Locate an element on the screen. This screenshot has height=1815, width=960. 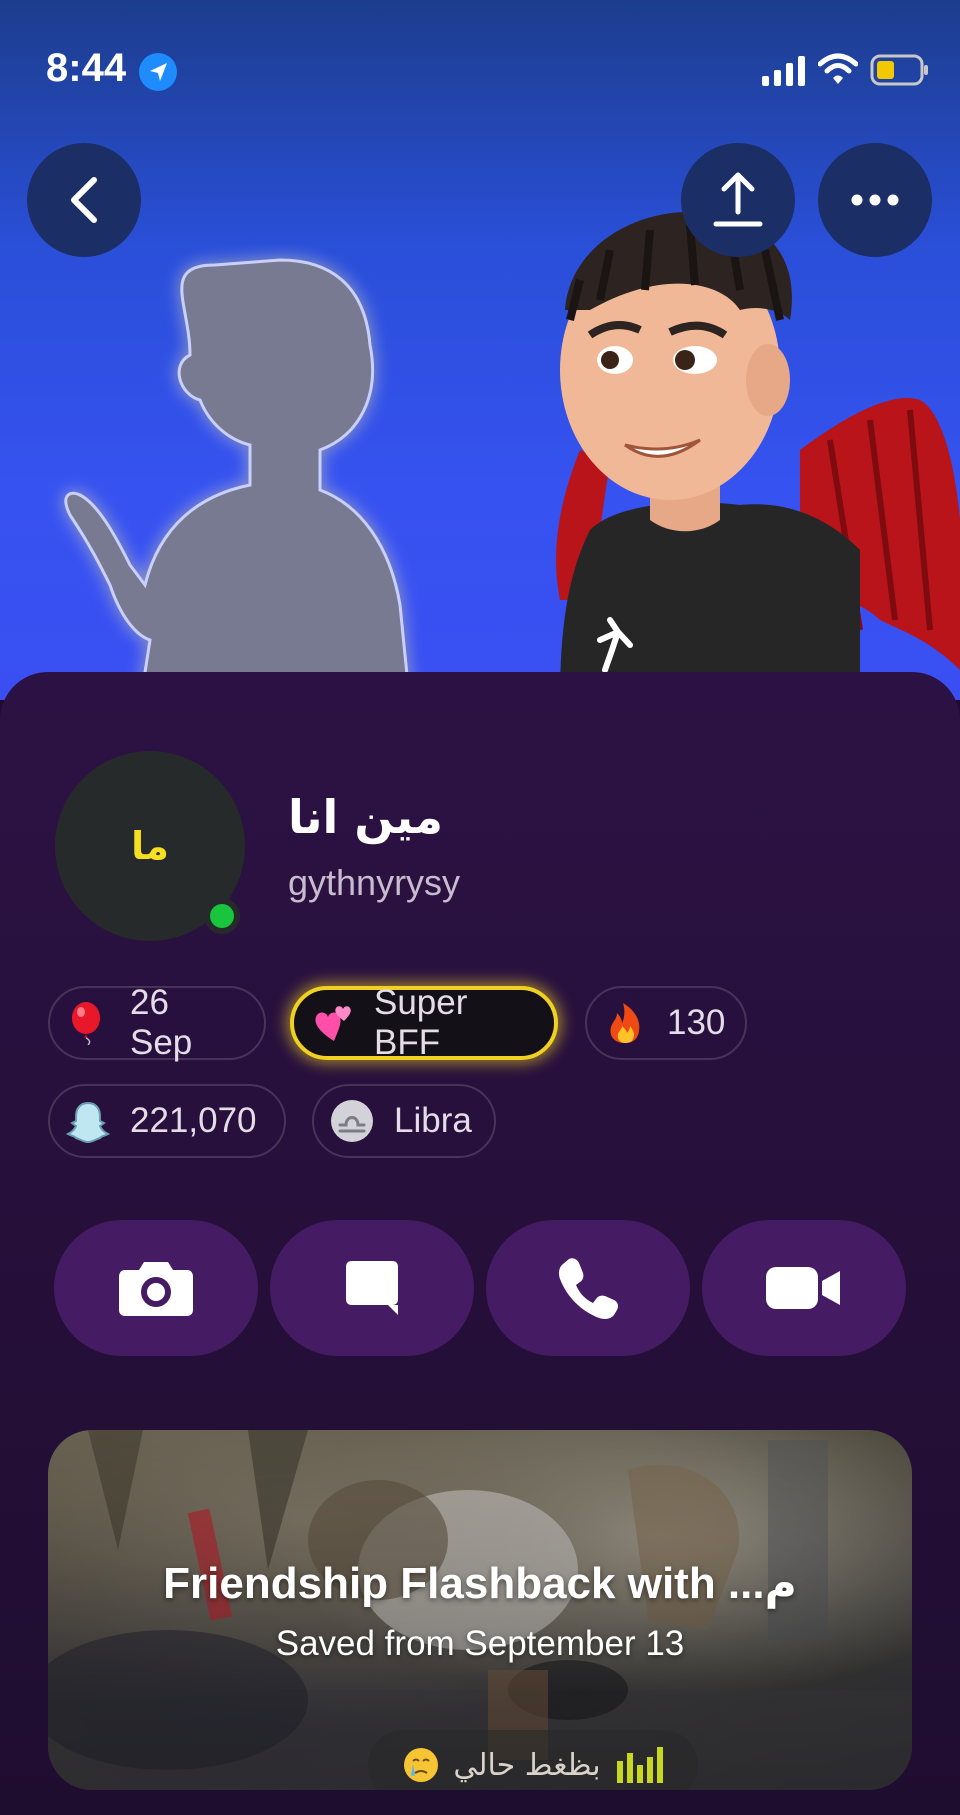
phone-icon is located at coordinates (588, 1288).